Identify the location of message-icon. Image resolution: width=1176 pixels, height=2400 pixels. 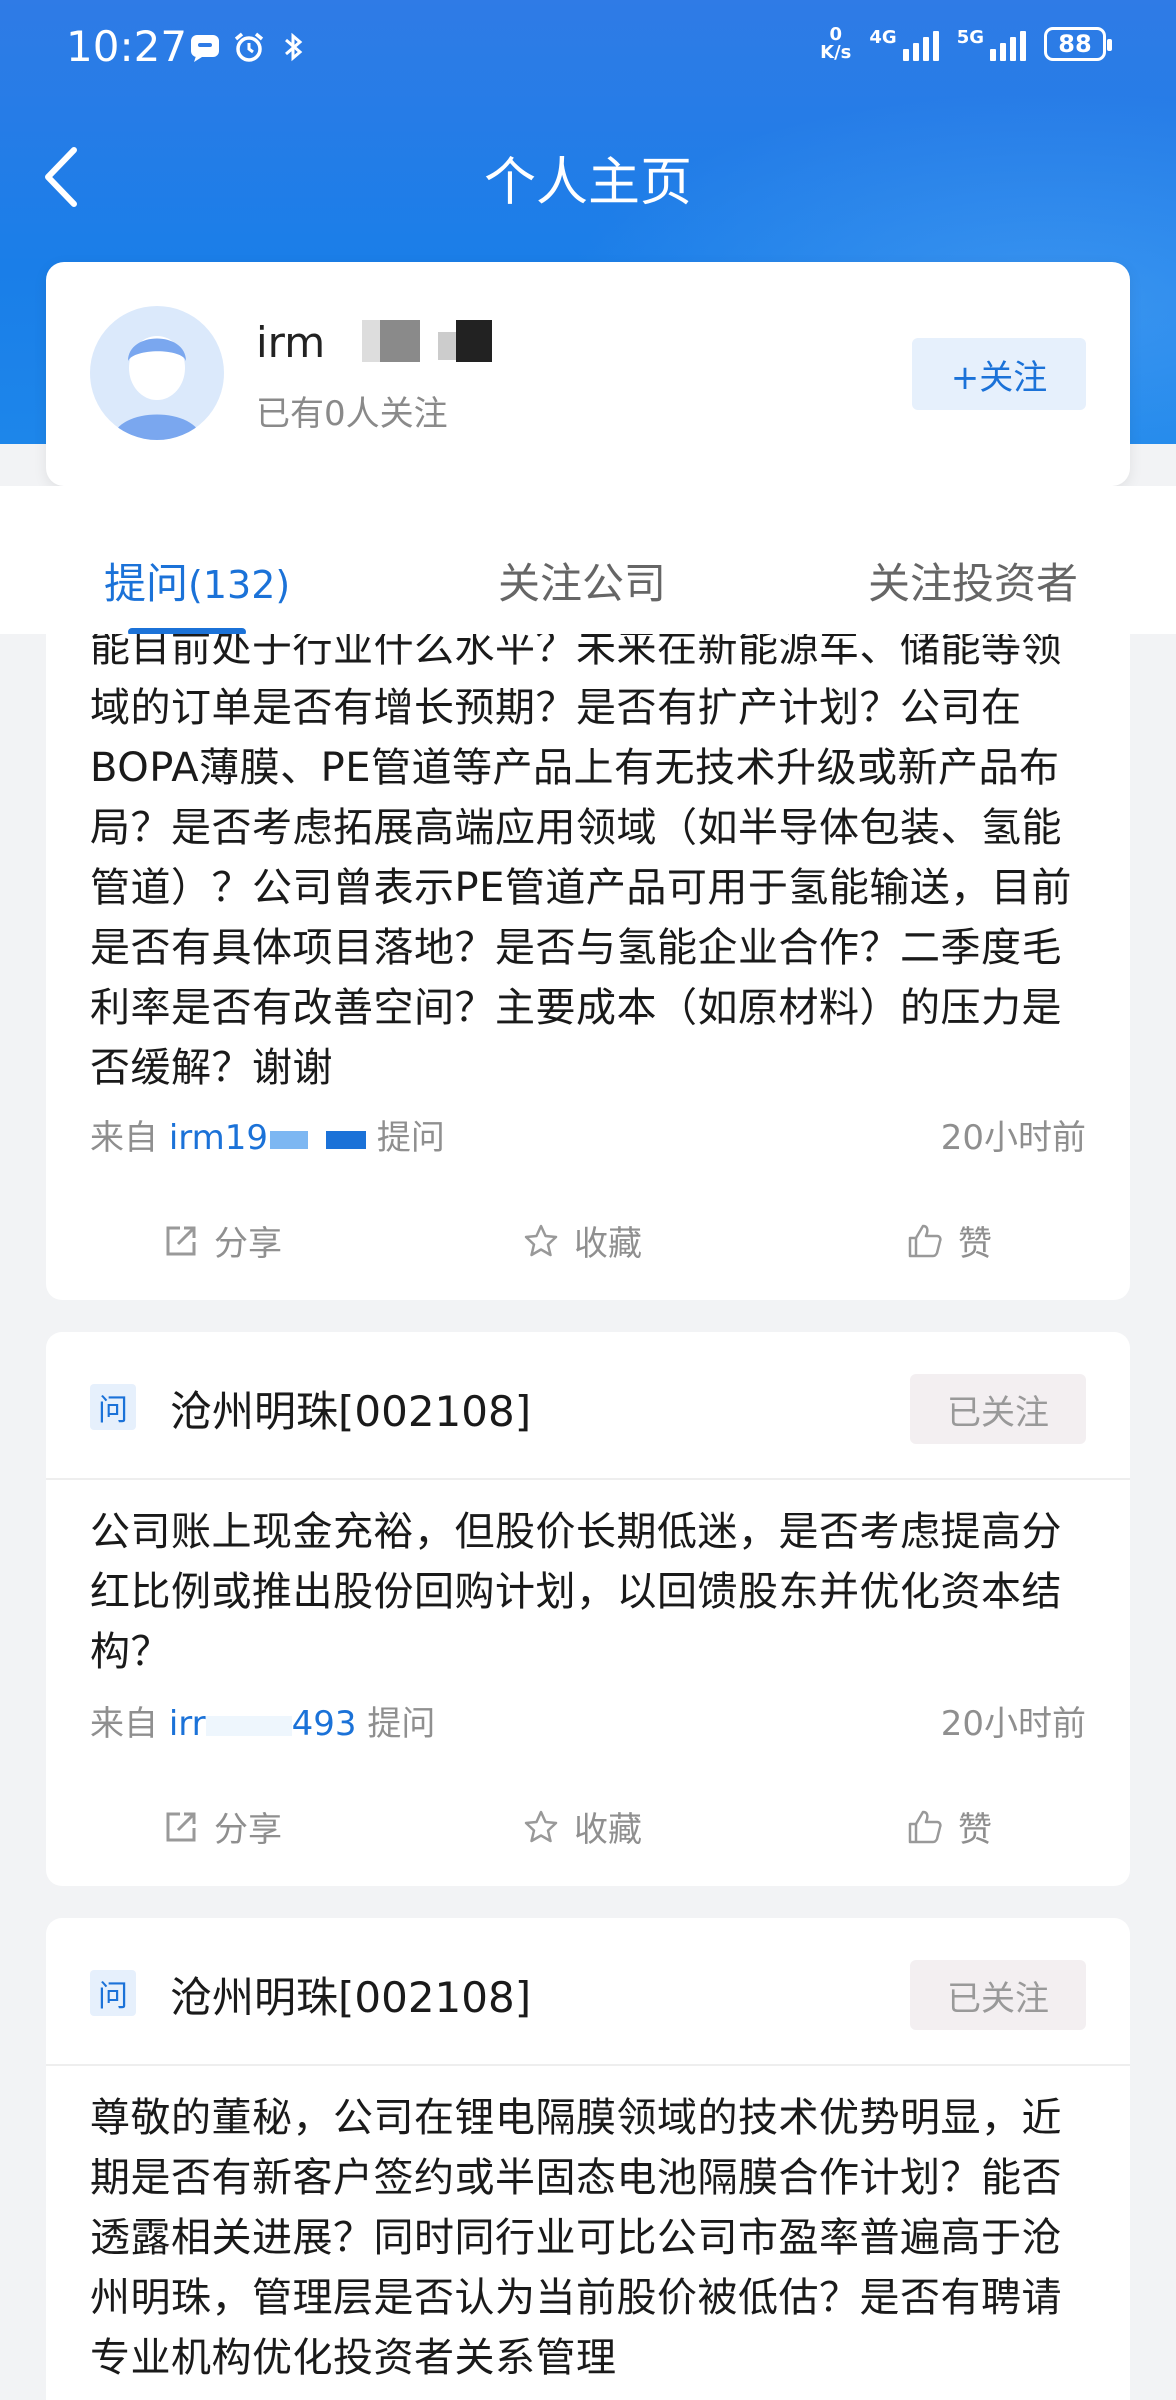
(205, 48).